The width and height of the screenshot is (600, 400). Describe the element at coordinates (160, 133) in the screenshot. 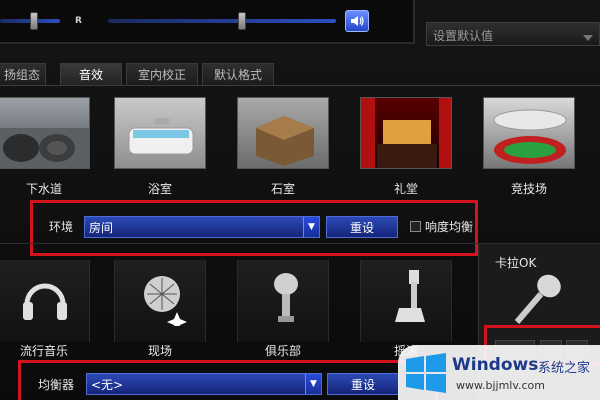

I see `env-tile-bathroom` at that location.